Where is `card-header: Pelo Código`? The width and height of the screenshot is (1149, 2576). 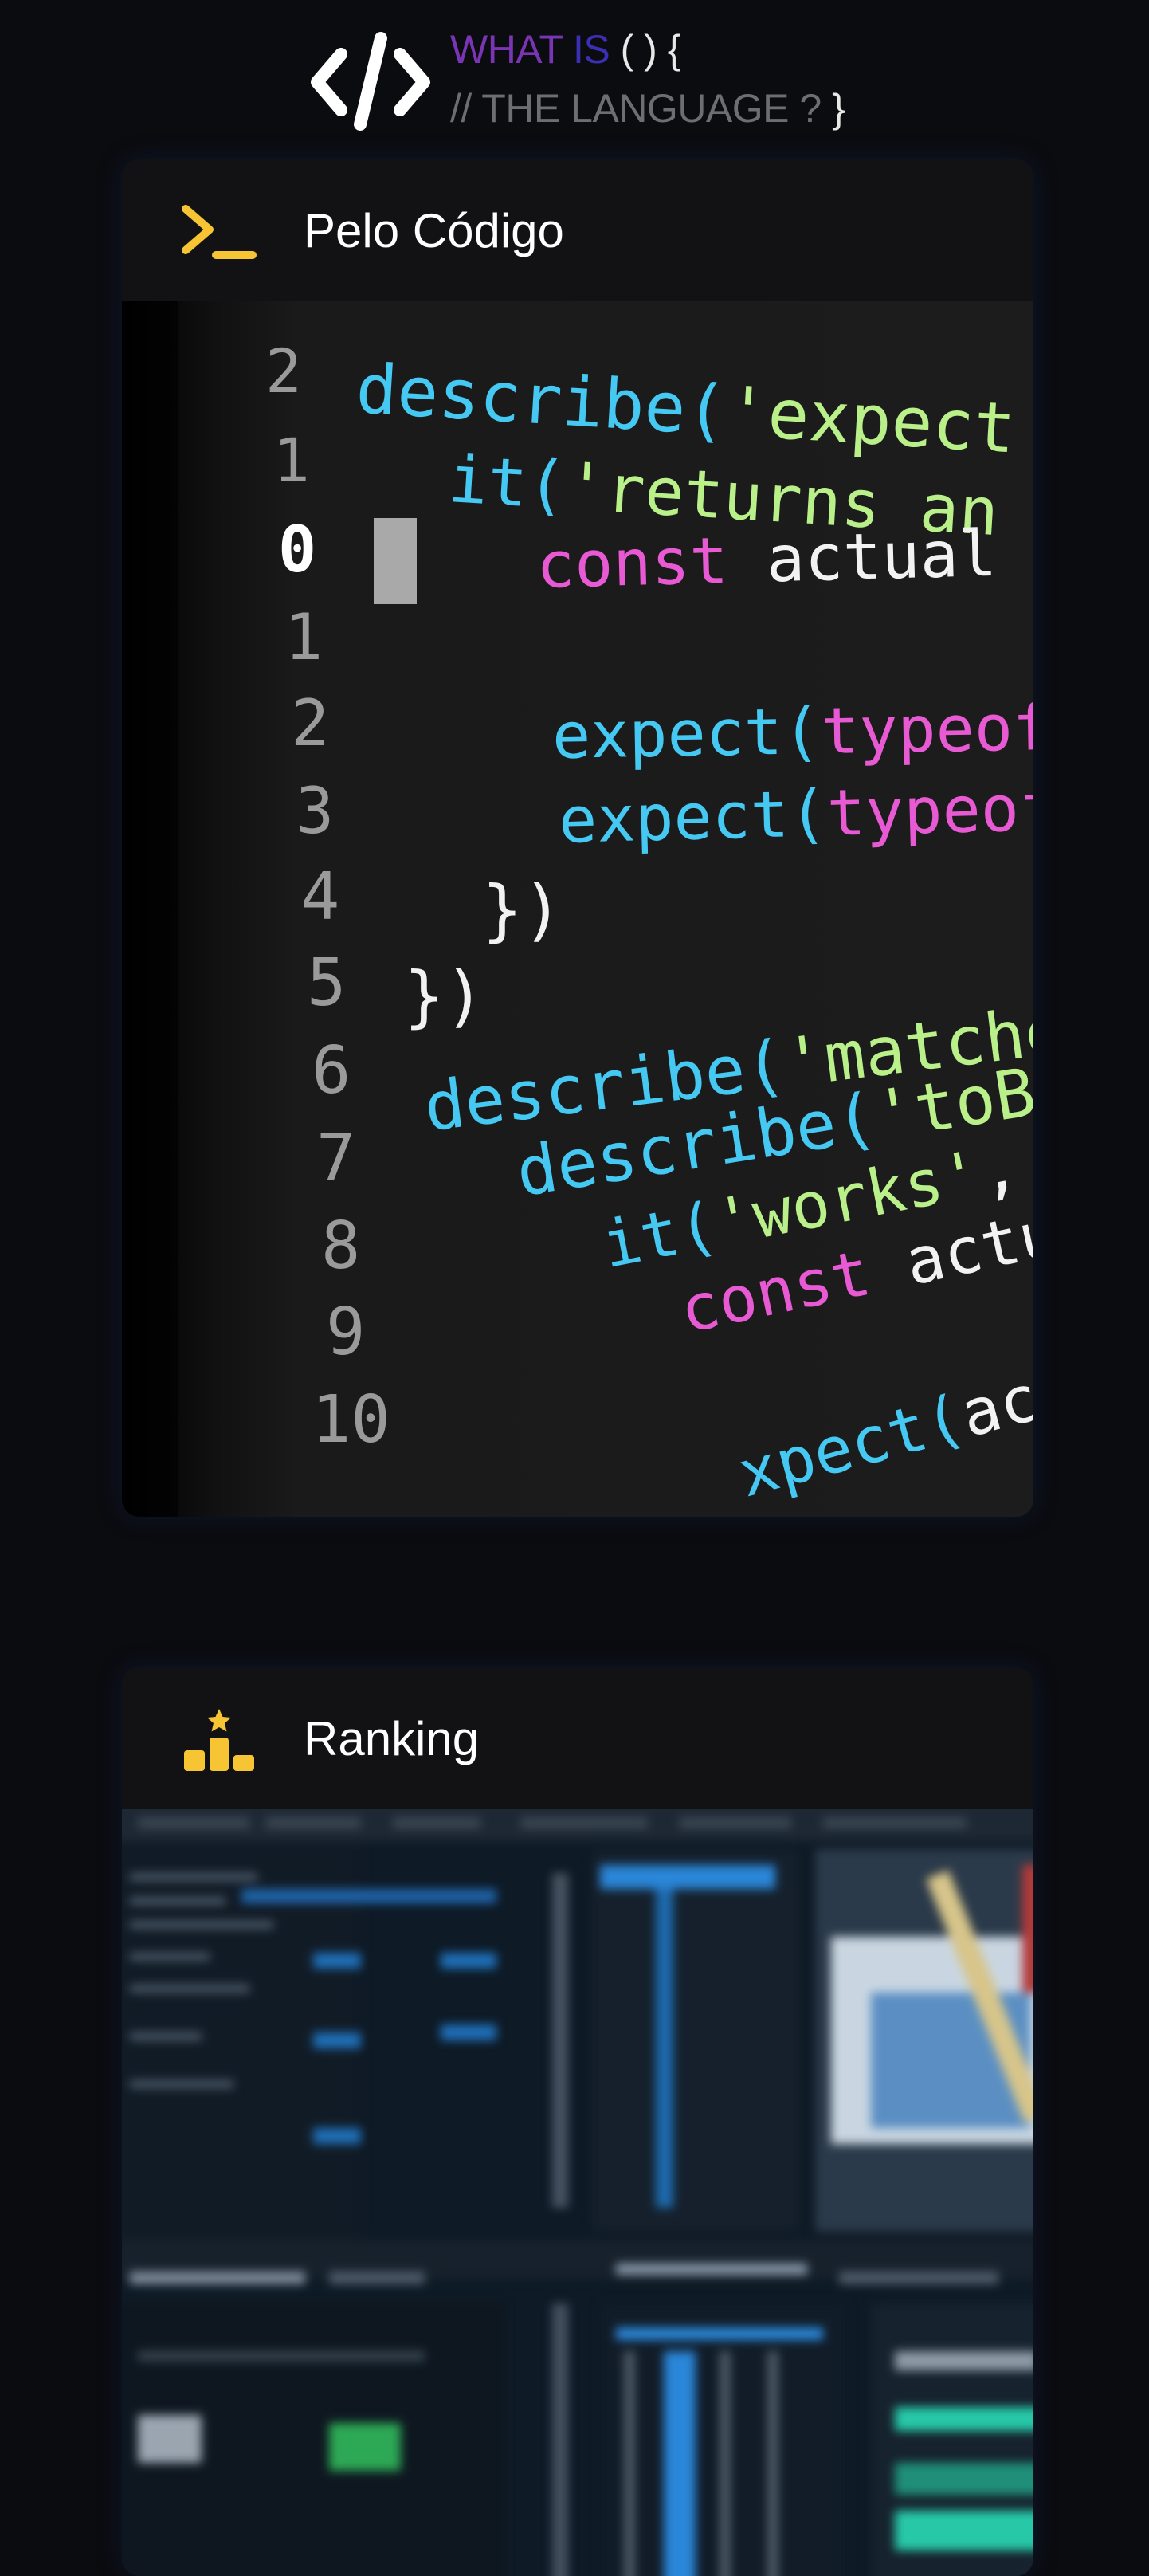
card-header: Pelo Código is located at coordinates (577, 230).